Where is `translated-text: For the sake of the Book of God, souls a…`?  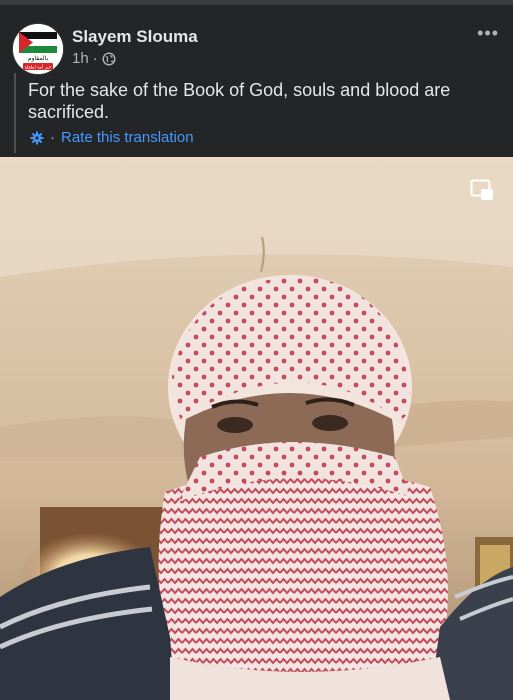 translated-text: For the sake of the Book of God, souls a… is located at coordinates (239, 101).